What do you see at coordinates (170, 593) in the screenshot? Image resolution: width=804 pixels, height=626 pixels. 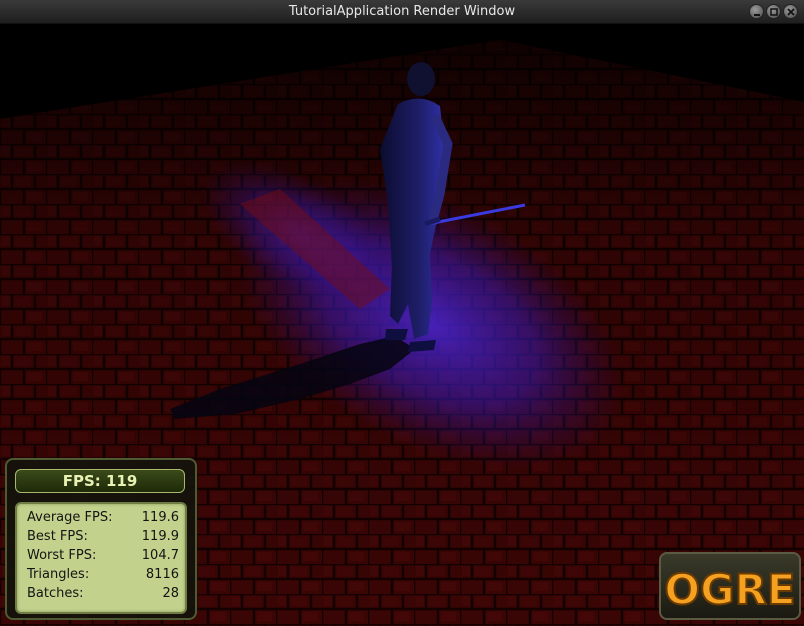 I see `stat-value: 28` at bounding box center [170, 593].